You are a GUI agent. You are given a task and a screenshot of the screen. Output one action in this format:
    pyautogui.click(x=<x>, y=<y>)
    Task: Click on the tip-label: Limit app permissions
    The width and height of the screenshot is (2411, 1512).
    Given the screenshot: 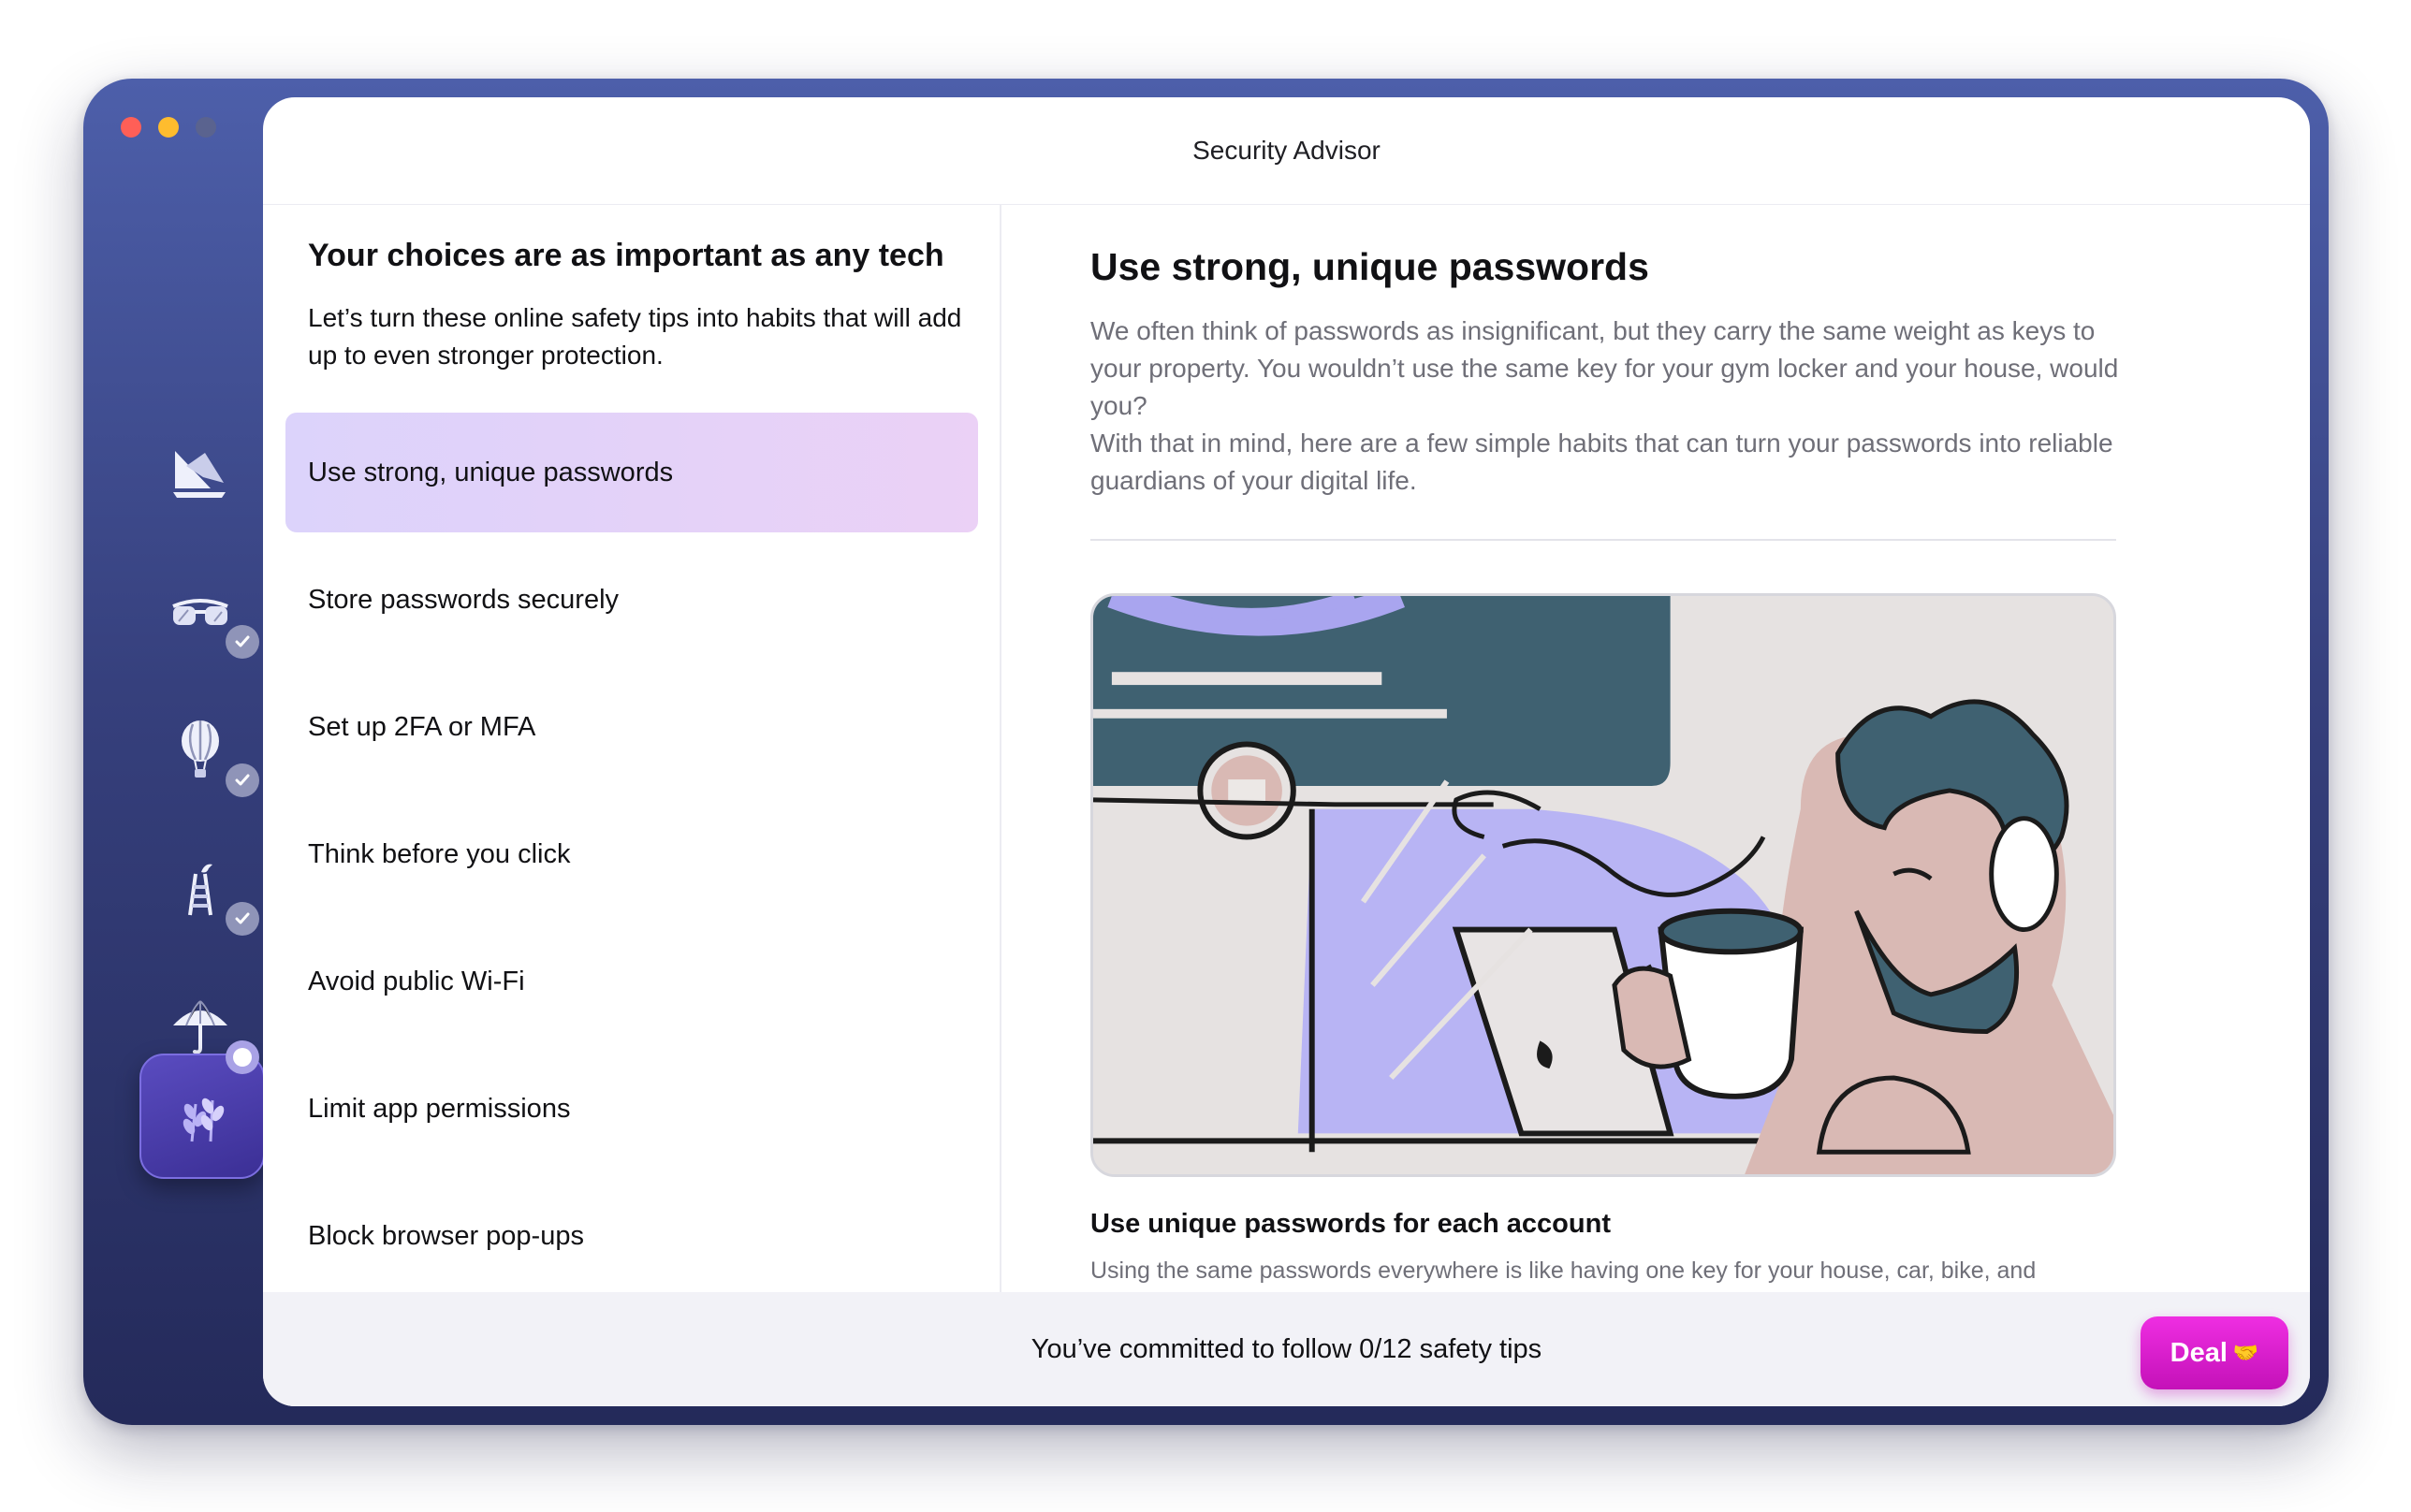 What is the action you would take?
    pyautogui.click(x=439, y=1109)
    